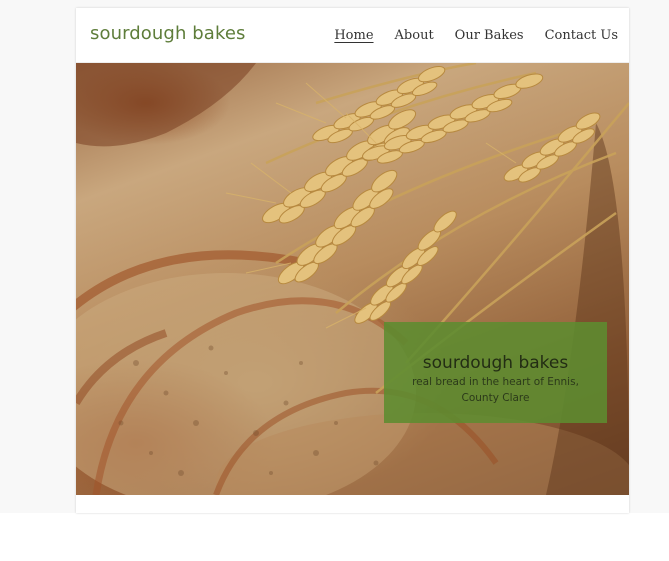  I want to click on nav-link-our-bakes: Our Bakes, so click(489, 35).